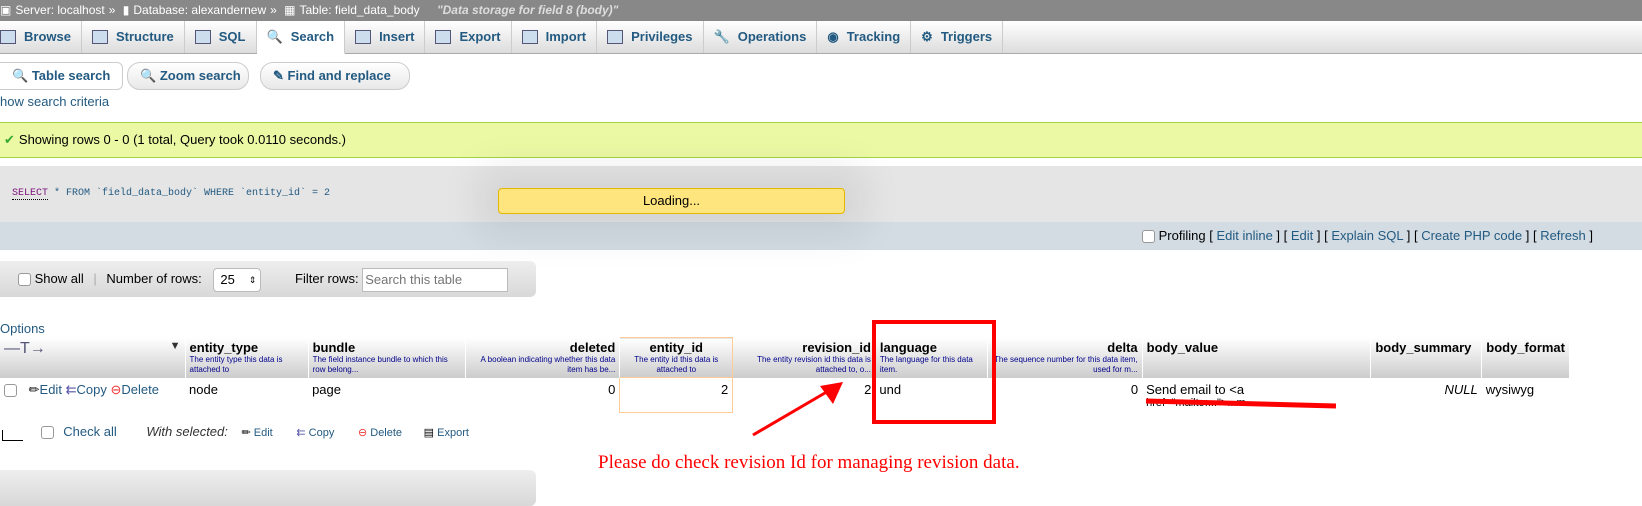 This screenshot has height=506, width=1642. What do you see at coordinates (54, 101) in the screenshot?
I see `show-search-criteria-link: how search criteria` at bounding box center [54, 101].